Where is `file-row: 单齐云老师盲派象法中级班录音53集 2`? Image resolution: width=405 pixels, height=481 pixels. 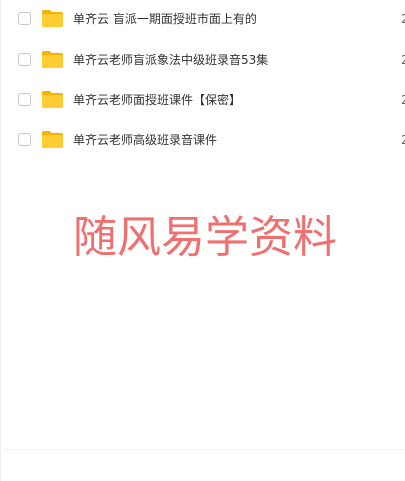
file-row: 单齐云老师盲派象法中级班录音53集 2 is located at coordinates (203, 60).